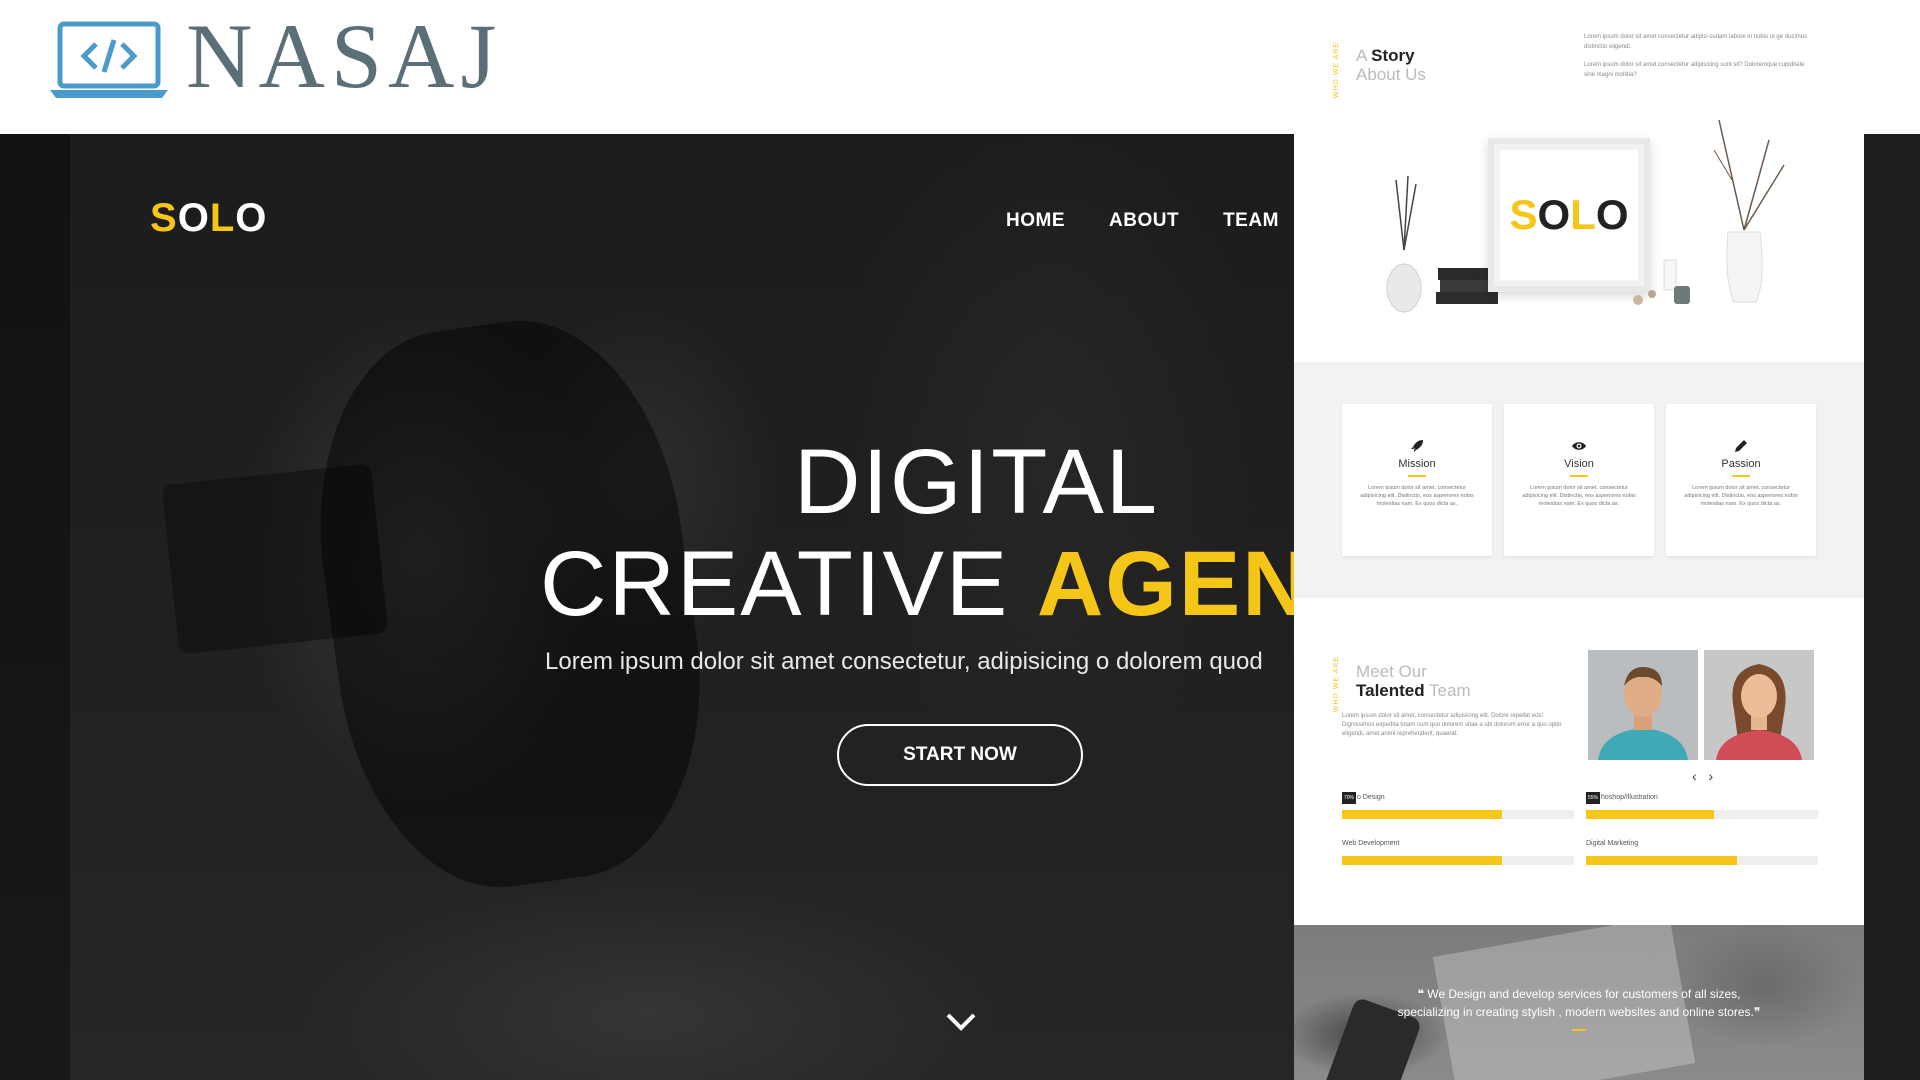 The height and width of the screenshot is (1080, 1920). Describe the element at coordinates (208, 218) in the screenshot. I see `hero-logo: SOLO` at that location.